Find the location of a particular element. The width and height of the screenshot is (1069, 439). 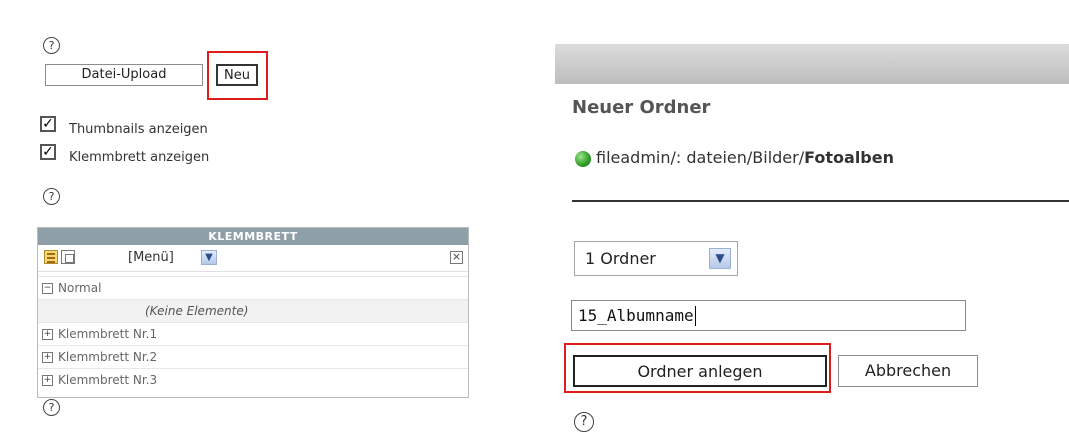

clipboard-menu-label: [Menü] is located at coordinates (151, 257).